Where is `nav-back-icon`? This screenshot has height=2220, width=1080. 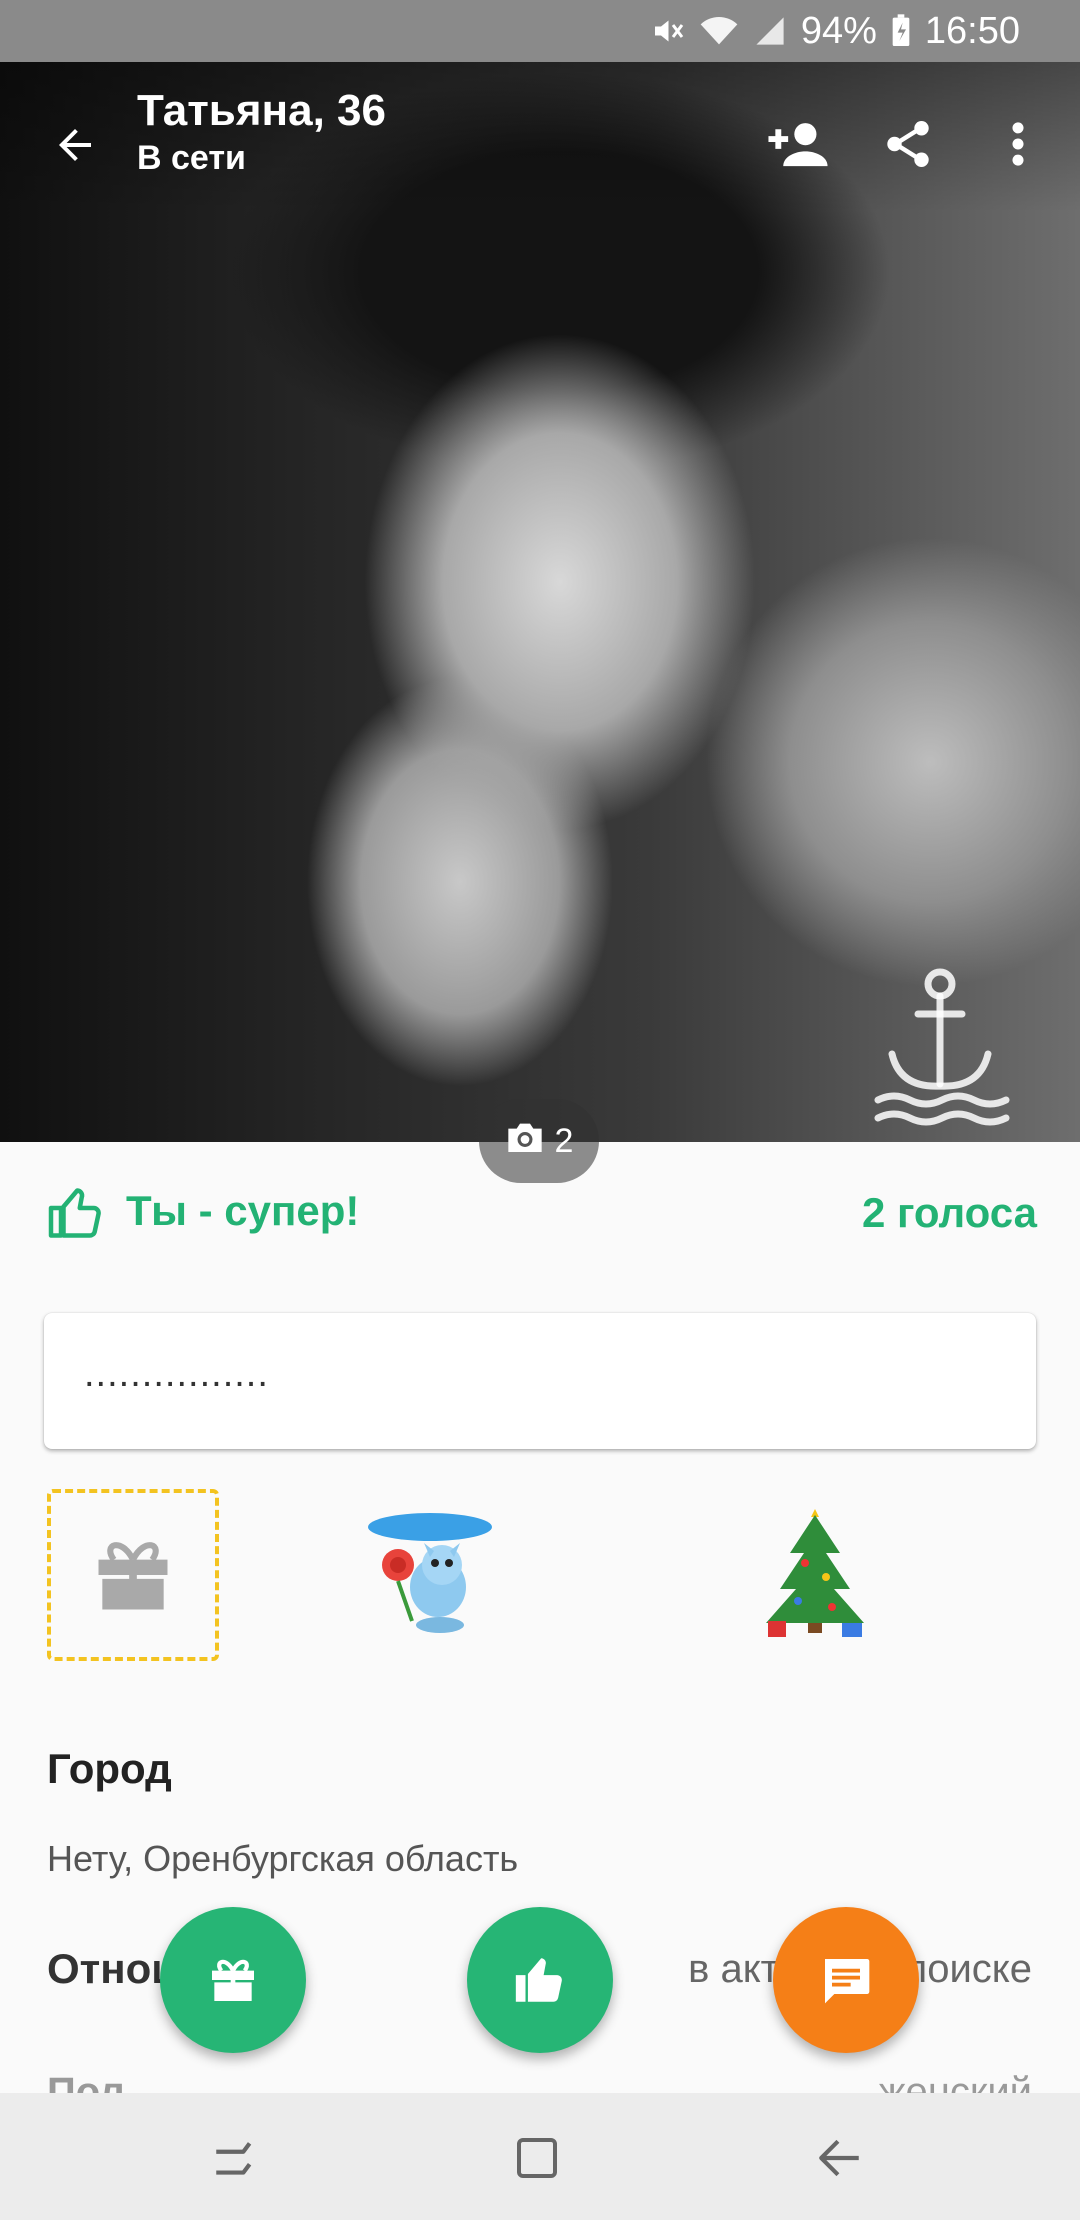
nav-back-icon is located at coordinates (839, 2158).